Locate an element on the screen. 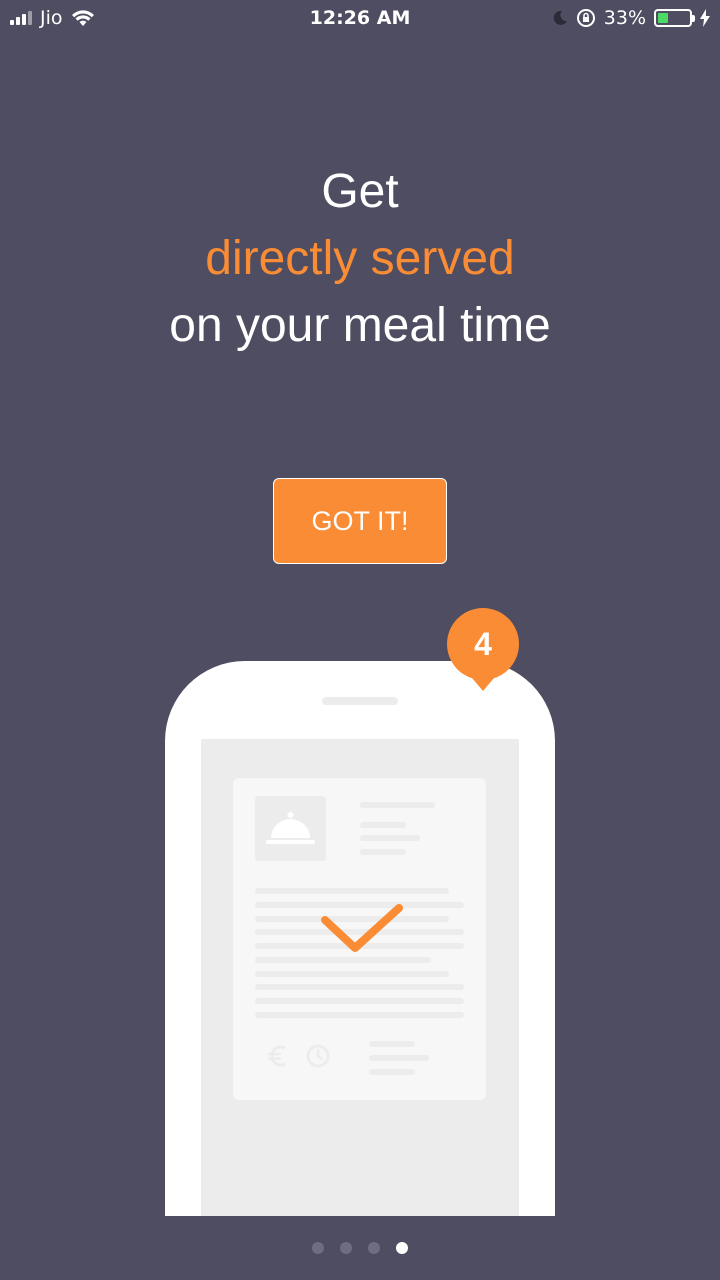 The height and width of the screenshot is (1280, 720). step-badge-number: 4 is located at coordinates (483, 643).